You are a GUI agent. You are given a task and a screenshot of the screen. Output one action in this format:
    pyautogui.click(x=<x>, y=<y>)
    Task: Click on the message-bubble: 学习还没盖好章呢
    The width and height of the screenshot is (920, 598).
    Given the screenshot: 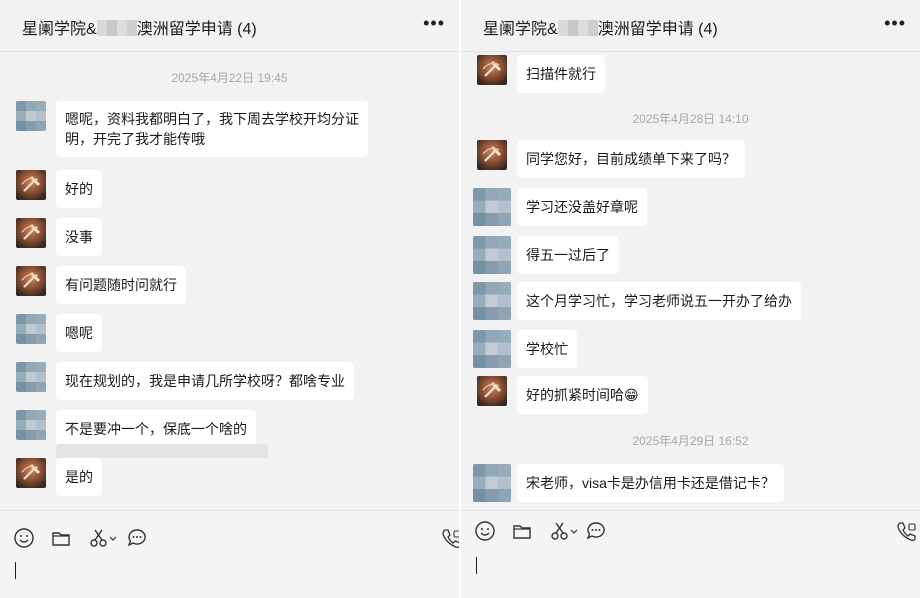 What is the action you would take?
    pyautogui.click(x=582, y=207)
    